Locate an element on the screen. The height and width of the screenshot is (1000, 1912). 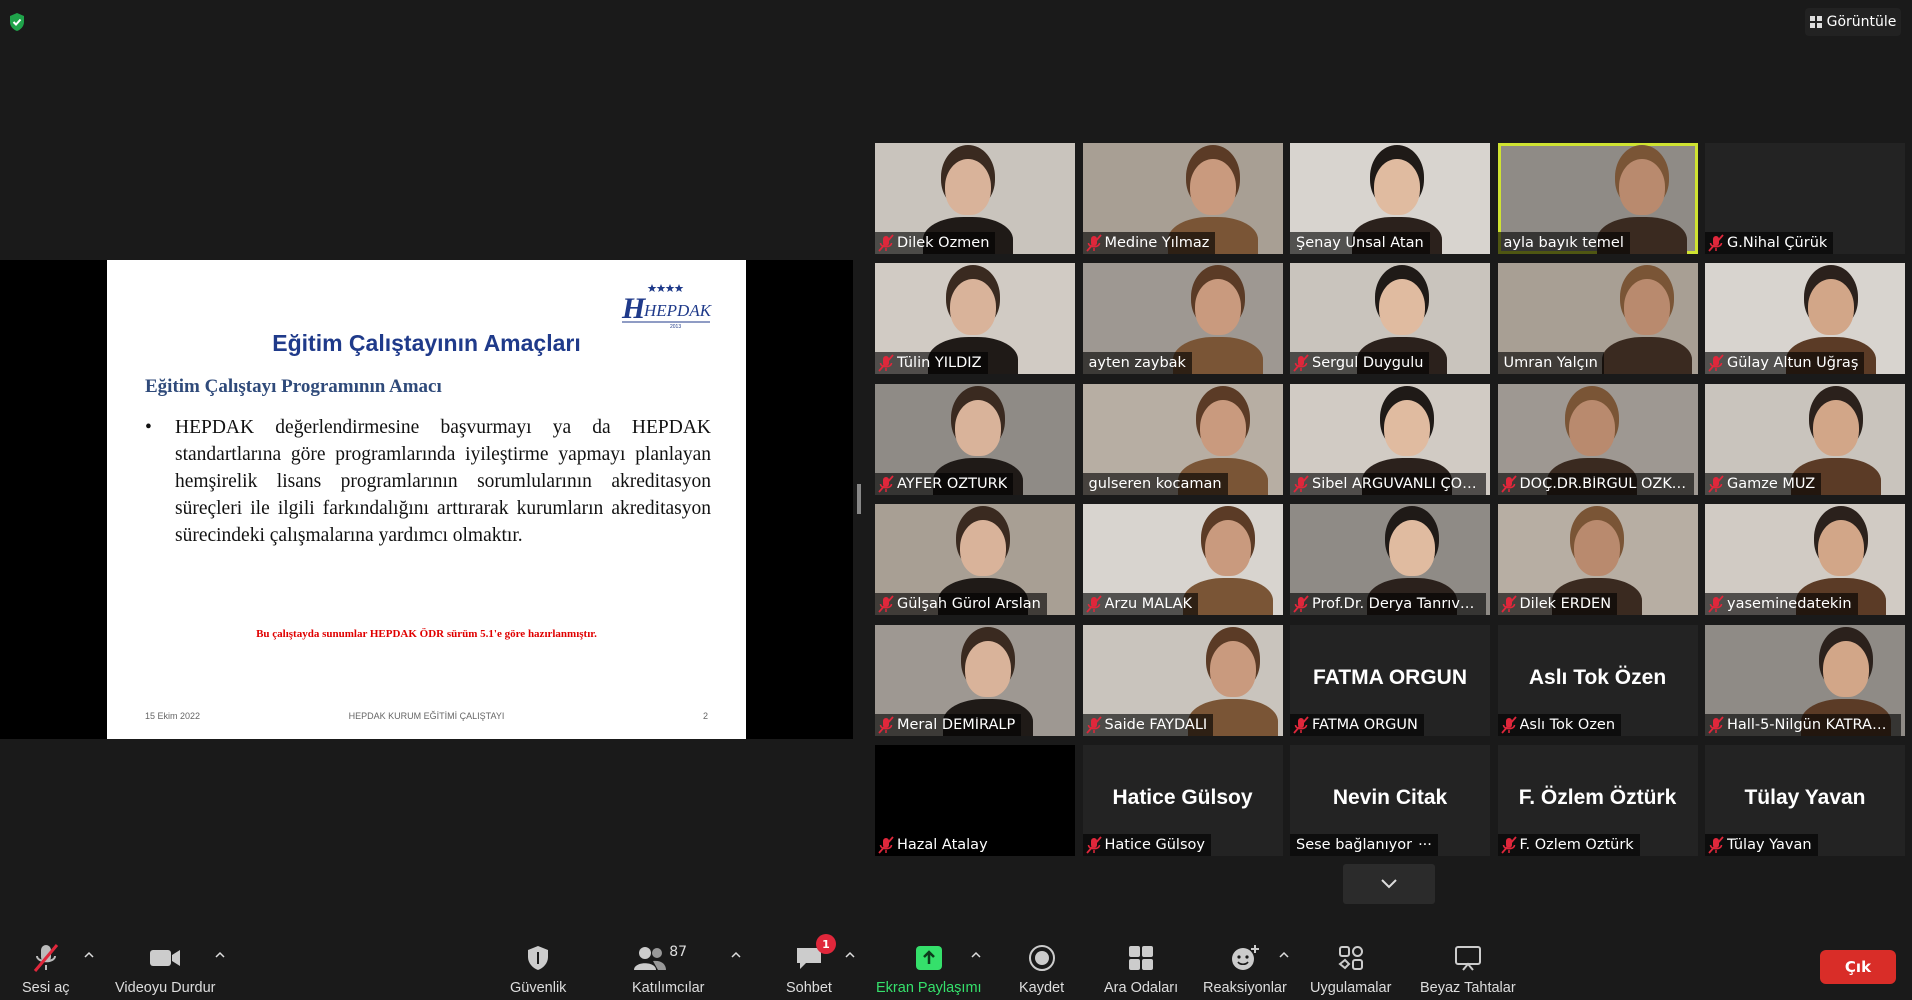
participant-name: Meral DEMİRALP is located at coordinates (956, 724).